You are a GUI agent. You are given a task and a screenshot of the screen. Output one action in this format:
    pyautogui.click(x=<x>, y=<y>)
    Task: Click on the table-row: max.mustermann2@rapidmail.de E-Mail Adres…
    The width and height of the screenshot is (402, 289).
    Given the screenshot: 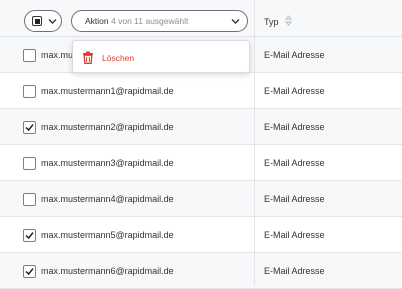 What is the action you would take?
    pyautogui.click(x=201, y=127)
    